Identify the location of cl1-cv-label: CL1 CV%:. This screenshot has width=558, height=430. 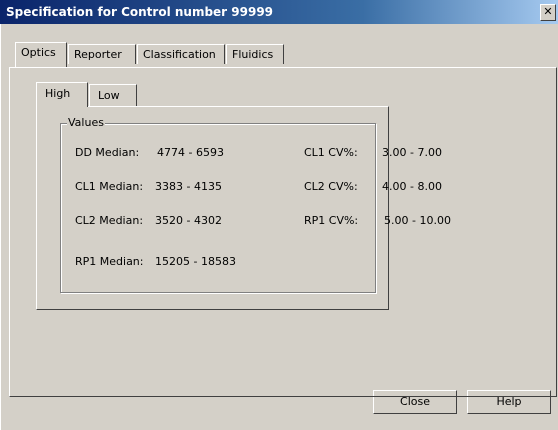
(331, 152).